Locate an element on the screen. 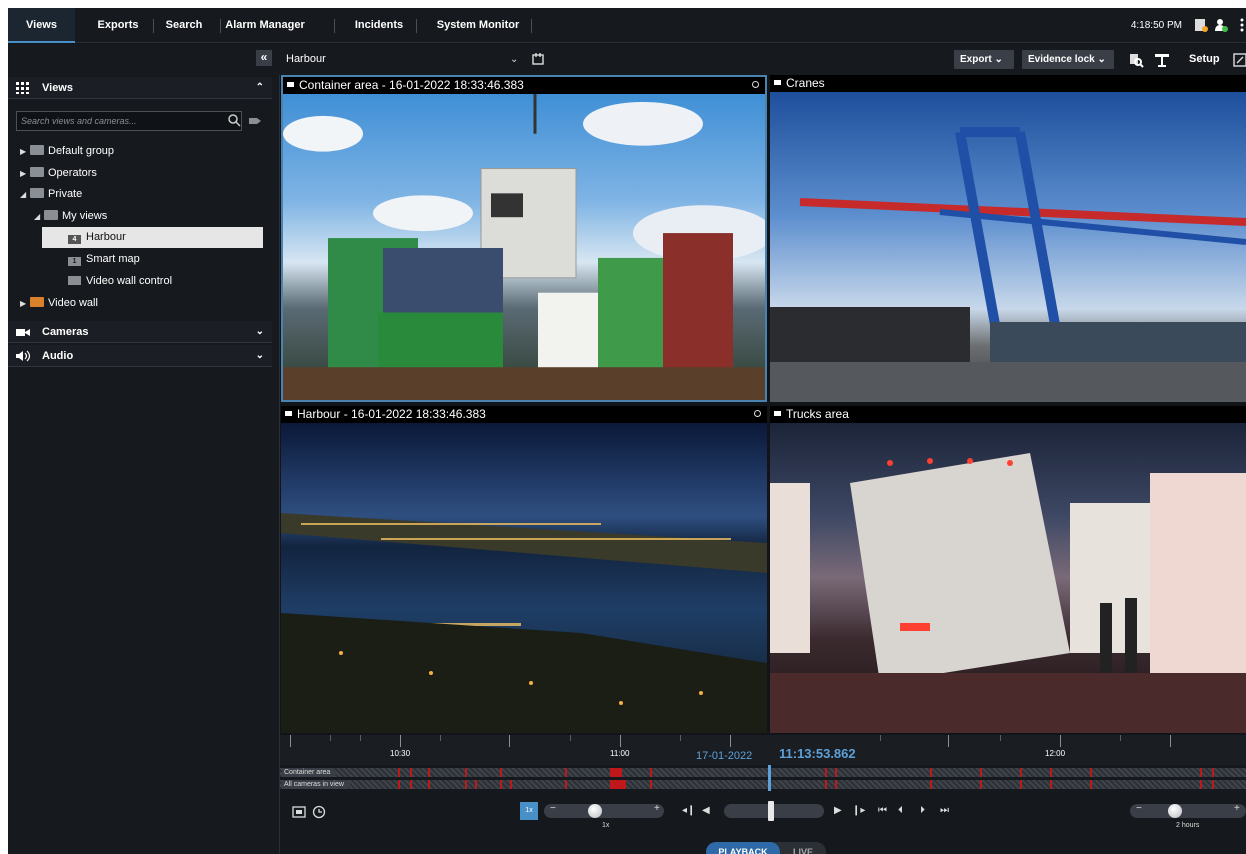 This screenshot has height=854, width=1246. tree-item-smart-map: 1 Smart map is located at coordinates (104, 259).